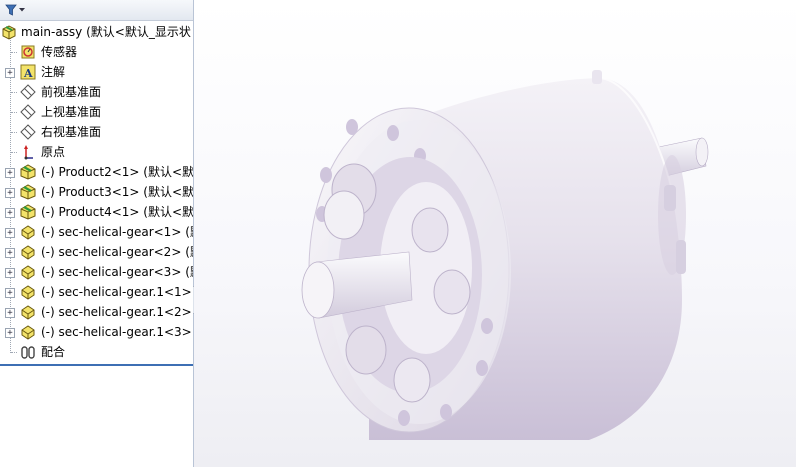 Image resolution: width=796 pixels, height=467 pixels. I want to click on svg-text: A, so click(28, 73).